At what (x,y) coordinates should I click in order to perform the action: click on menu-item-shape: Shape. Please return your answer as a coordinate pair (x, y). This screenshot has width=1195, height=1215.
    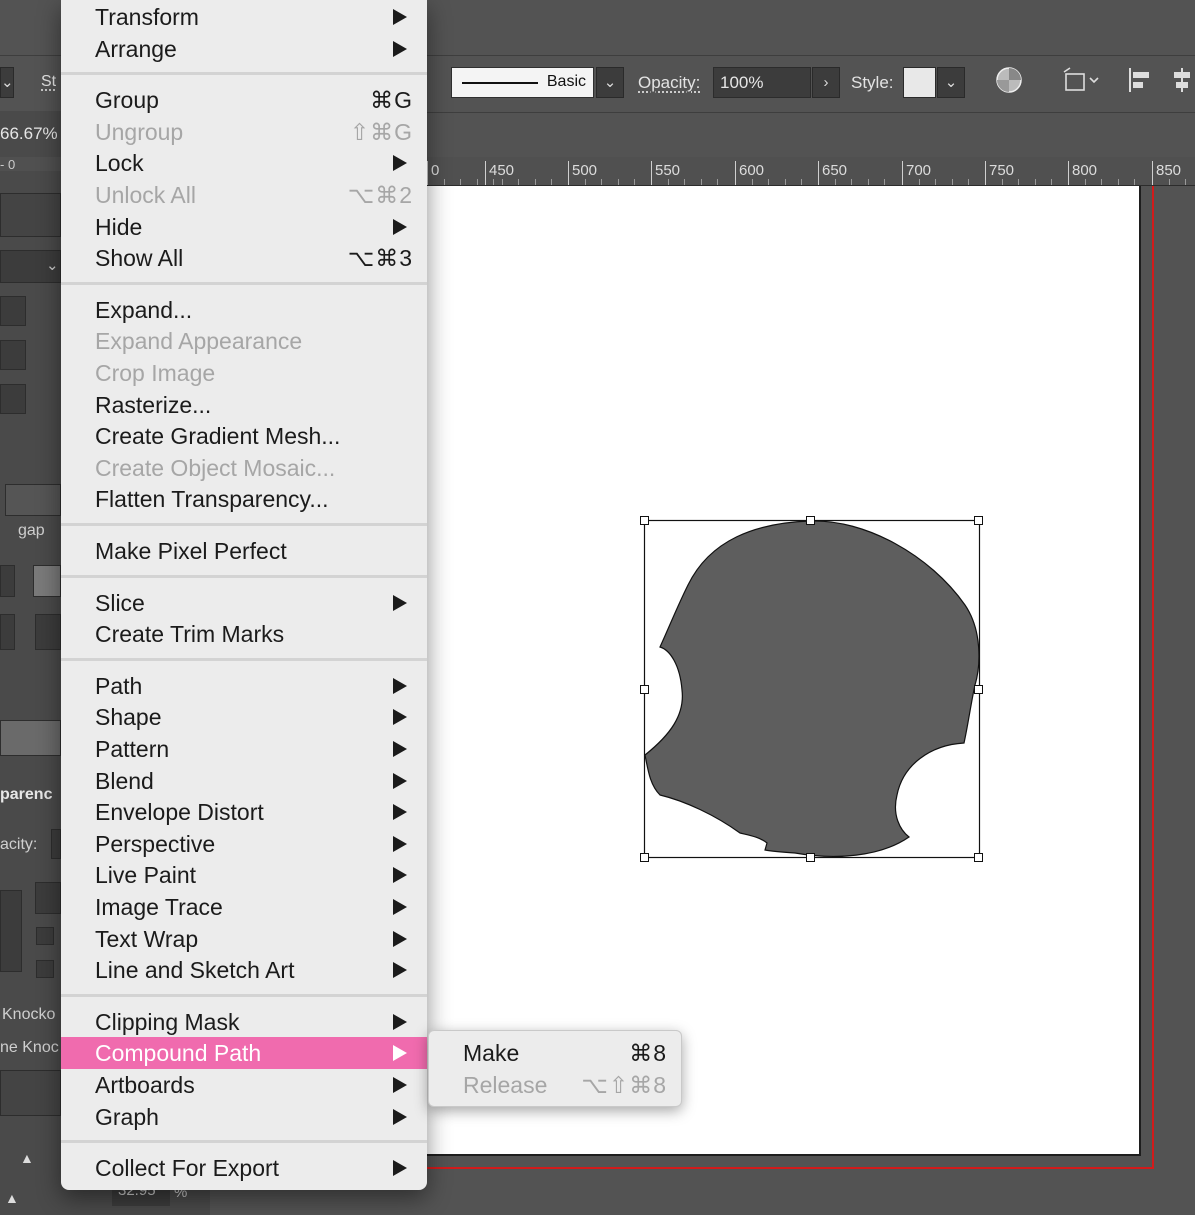
    Looking at the image, I should click on (244, 717).